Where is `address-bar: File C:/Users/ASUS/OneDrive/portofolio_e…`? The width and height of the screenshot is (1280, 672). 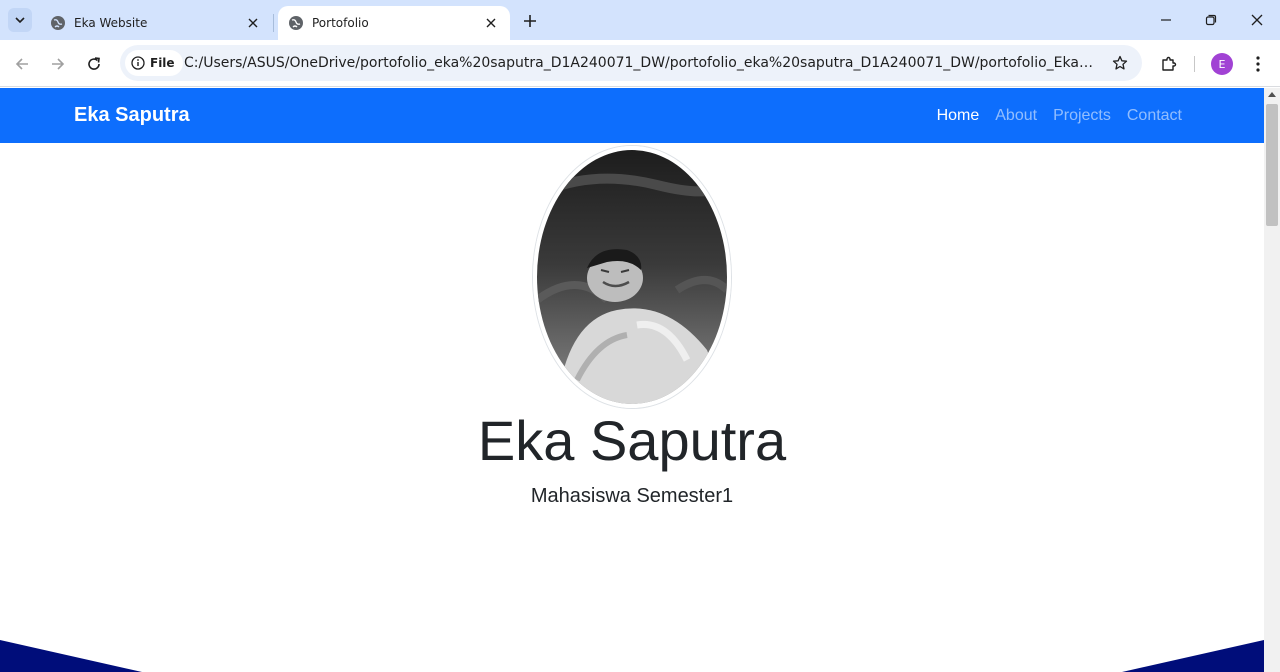 address-bar: File C:/Users/ASUS/OneDrive/portofolio_e… is located at coordinates (631, 63).